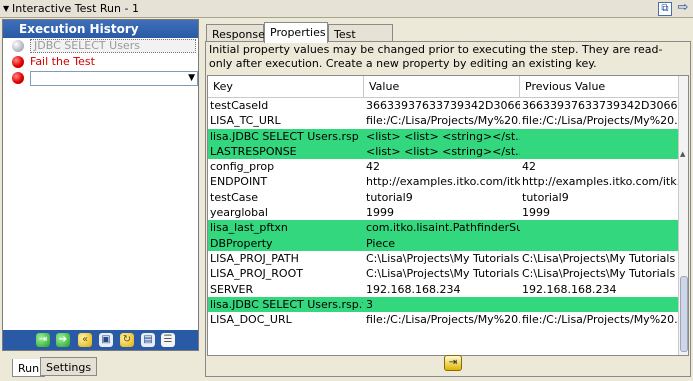  What do you see at coordinates (600, 197) in the screenshot?
I see `previous-value-cell: tutorial9` at bounding box center [600, 197].